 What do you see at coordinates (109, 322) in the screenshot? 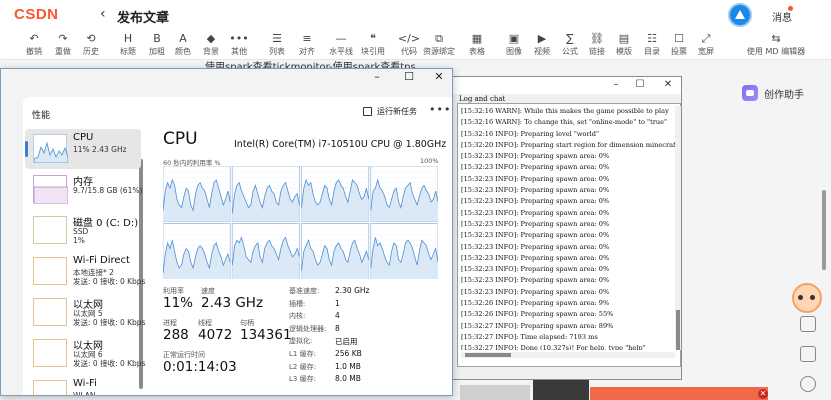
I see `resource-detail: 发送: 0 接收: 0 Kbps` at bounding box center [109, 322].